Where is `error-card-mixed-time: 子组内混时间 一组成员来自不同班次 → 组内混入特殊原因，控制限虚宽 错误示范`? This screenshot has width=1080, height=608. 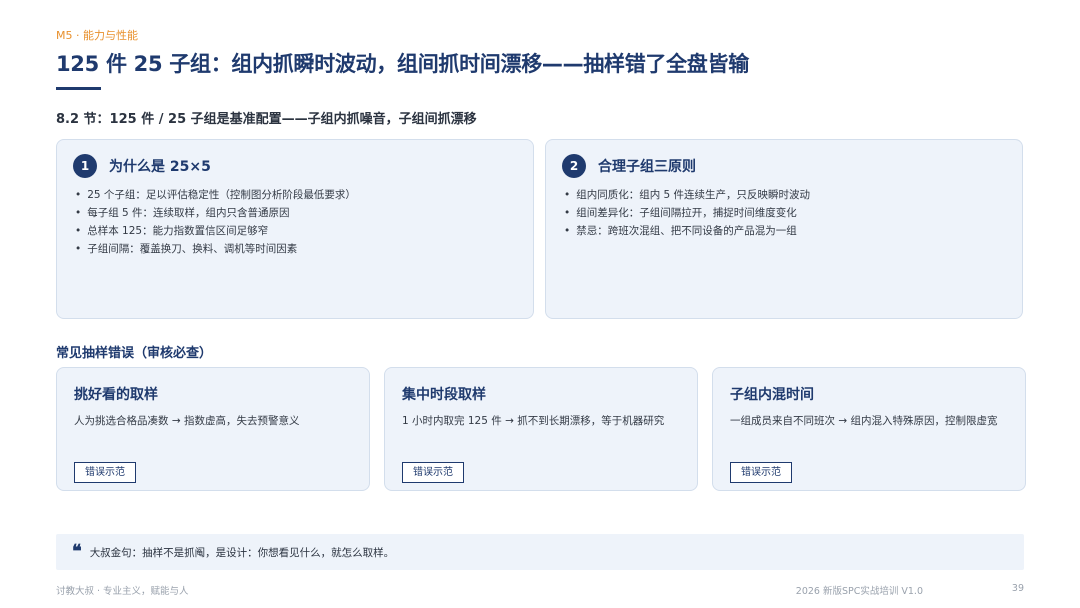 error-card-mixed-time: 子组内混时间 一组成员来自不同班次 → 组内混入特殊原因，控制限虚宽 错误示范 is located at coordinates (869, 429).